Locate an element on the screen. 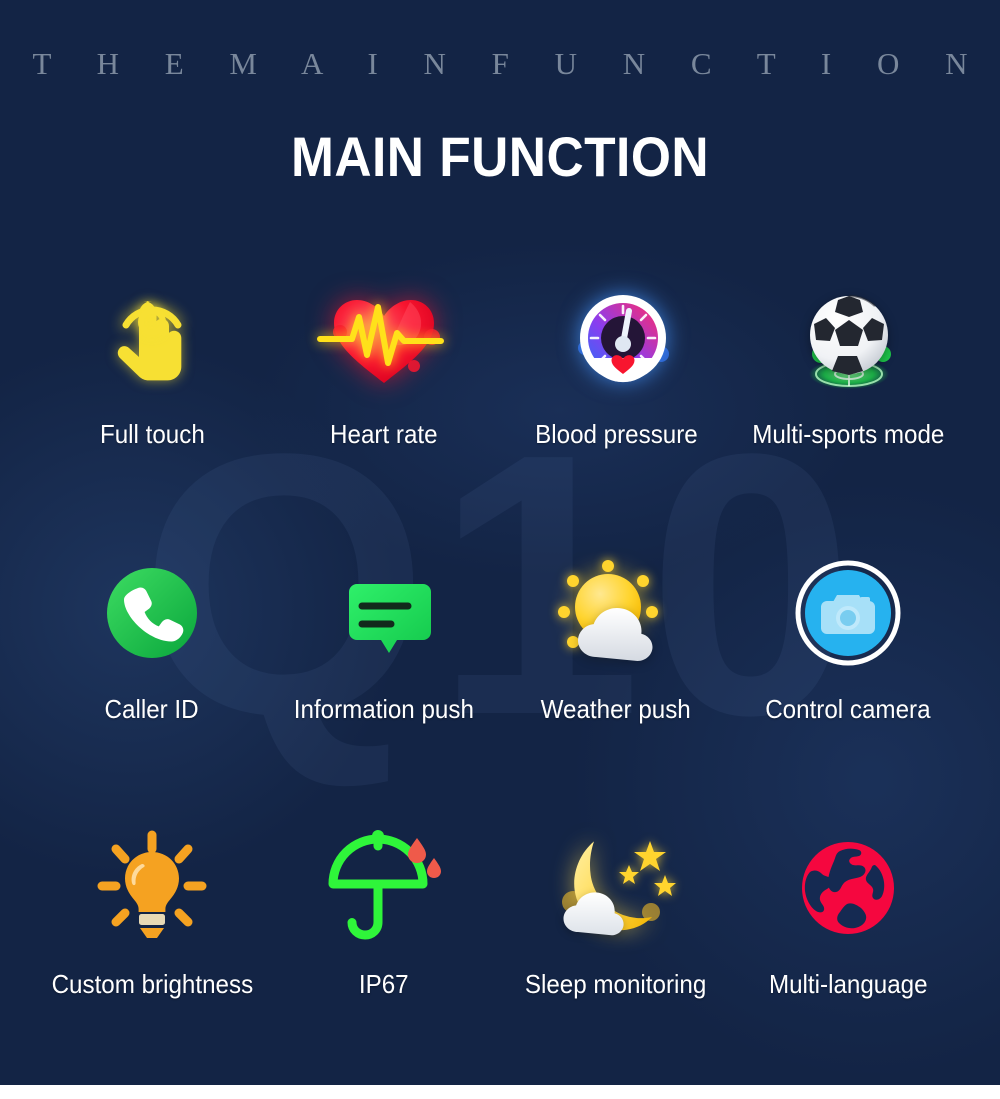 The image size is (1000, 1099). feature-item-information-push: Information push is located at coordinates (384, 675).